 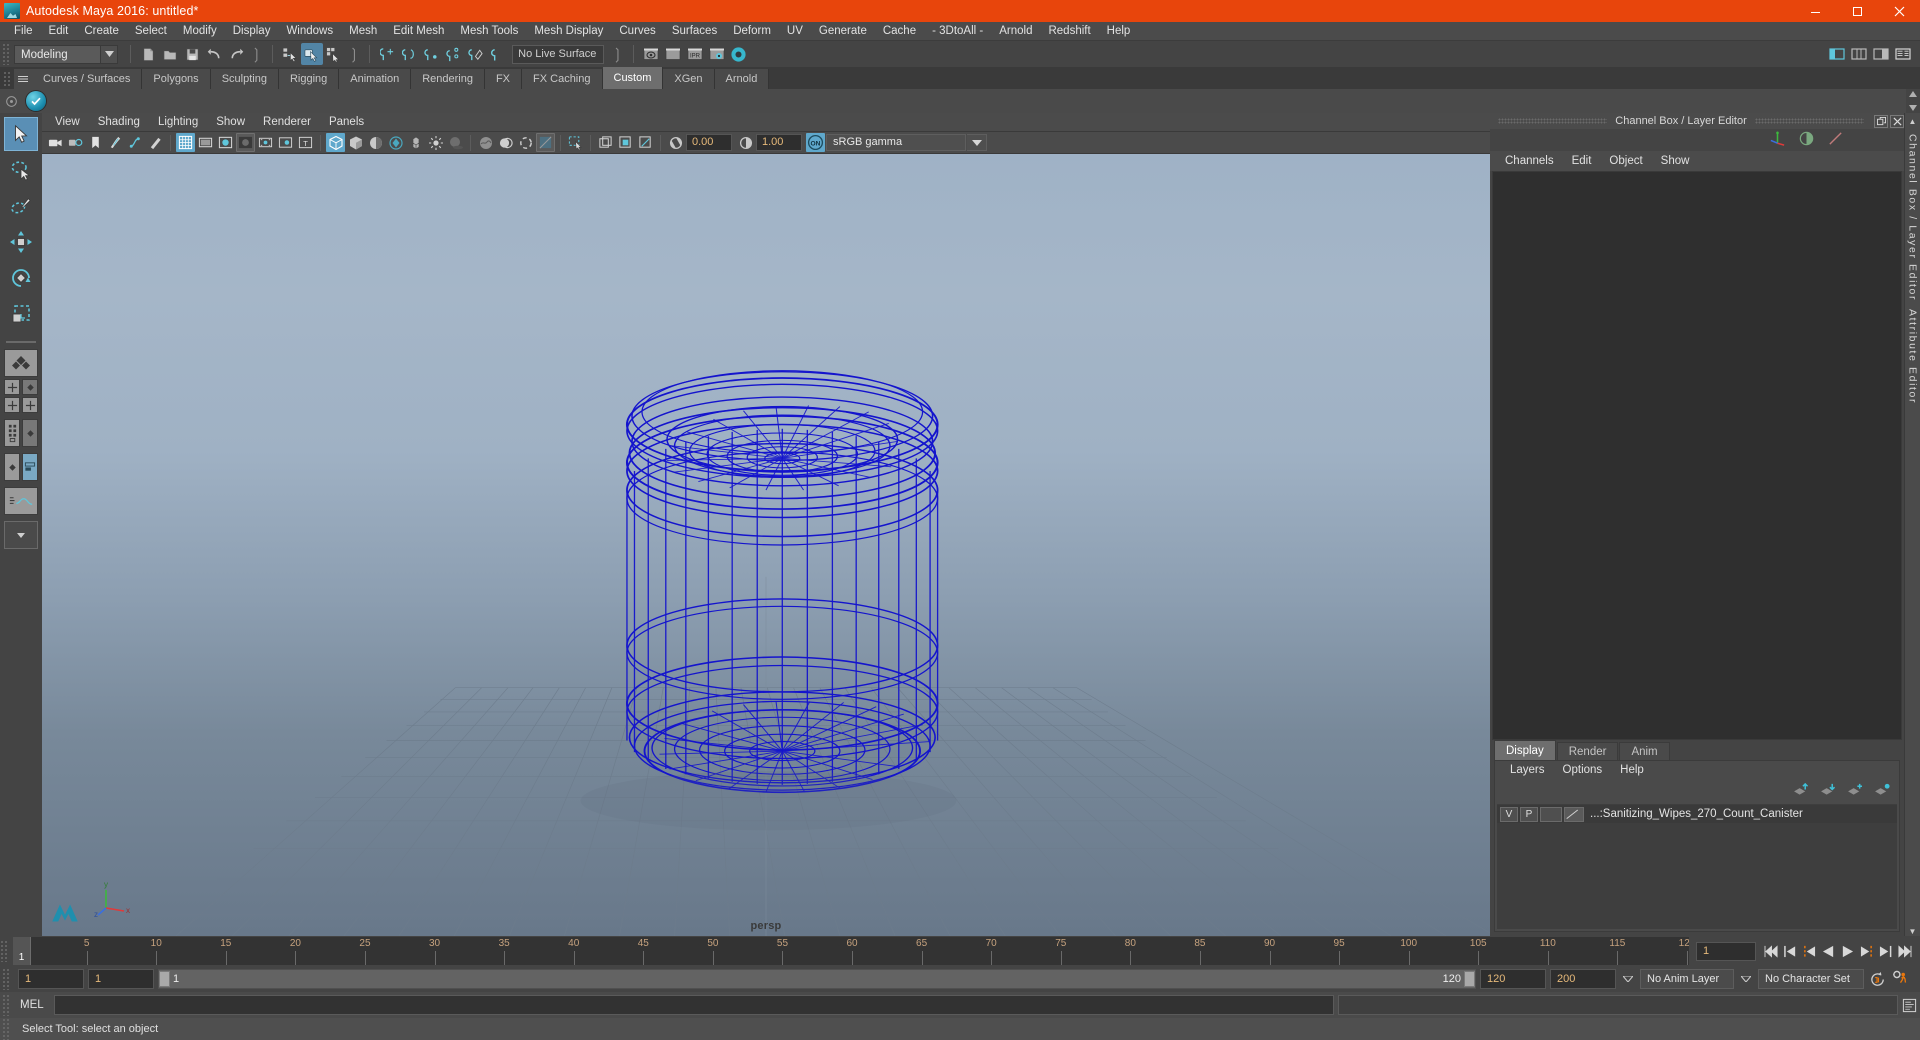 What do you see at coordinates (1574, 814) in the screenshot?
I see `layer-color-swatch` at bounding box center [1574, 814].